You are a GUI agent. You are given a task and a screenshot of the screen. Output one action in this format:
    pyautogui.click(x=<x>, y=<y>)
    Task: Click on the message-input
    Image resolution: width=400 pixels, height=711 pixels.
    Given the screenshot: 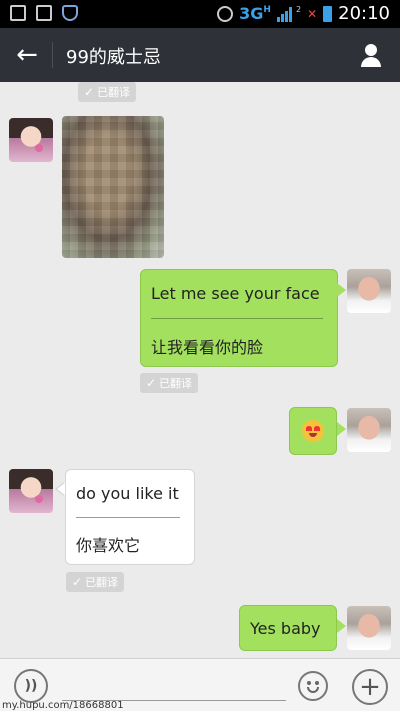 What is the action you would take?
    pyautogui.click(x=174, y=687)
    